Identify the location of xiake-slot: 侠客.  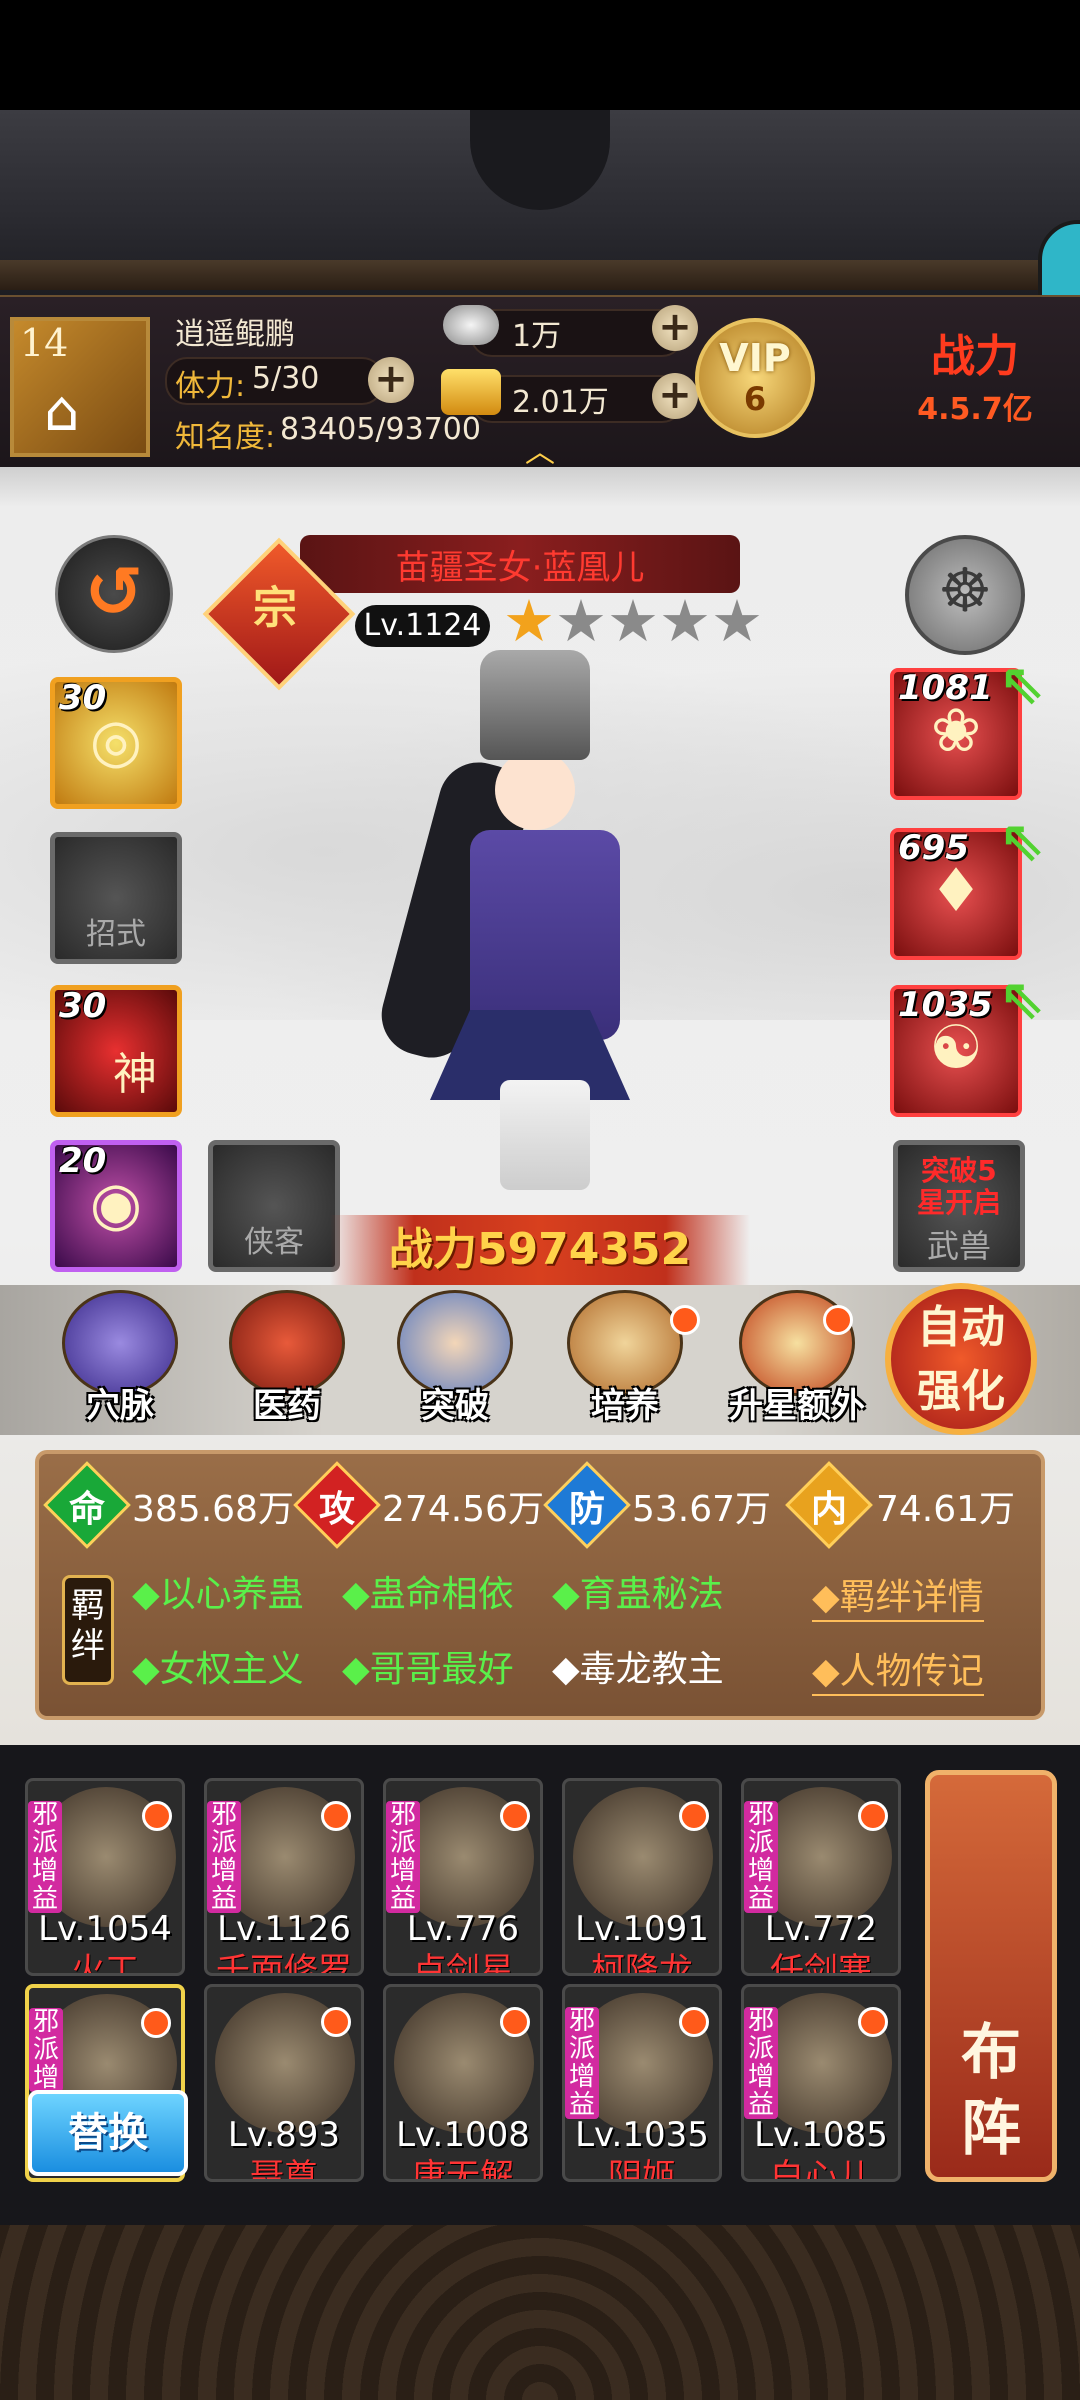
(274, 1206).